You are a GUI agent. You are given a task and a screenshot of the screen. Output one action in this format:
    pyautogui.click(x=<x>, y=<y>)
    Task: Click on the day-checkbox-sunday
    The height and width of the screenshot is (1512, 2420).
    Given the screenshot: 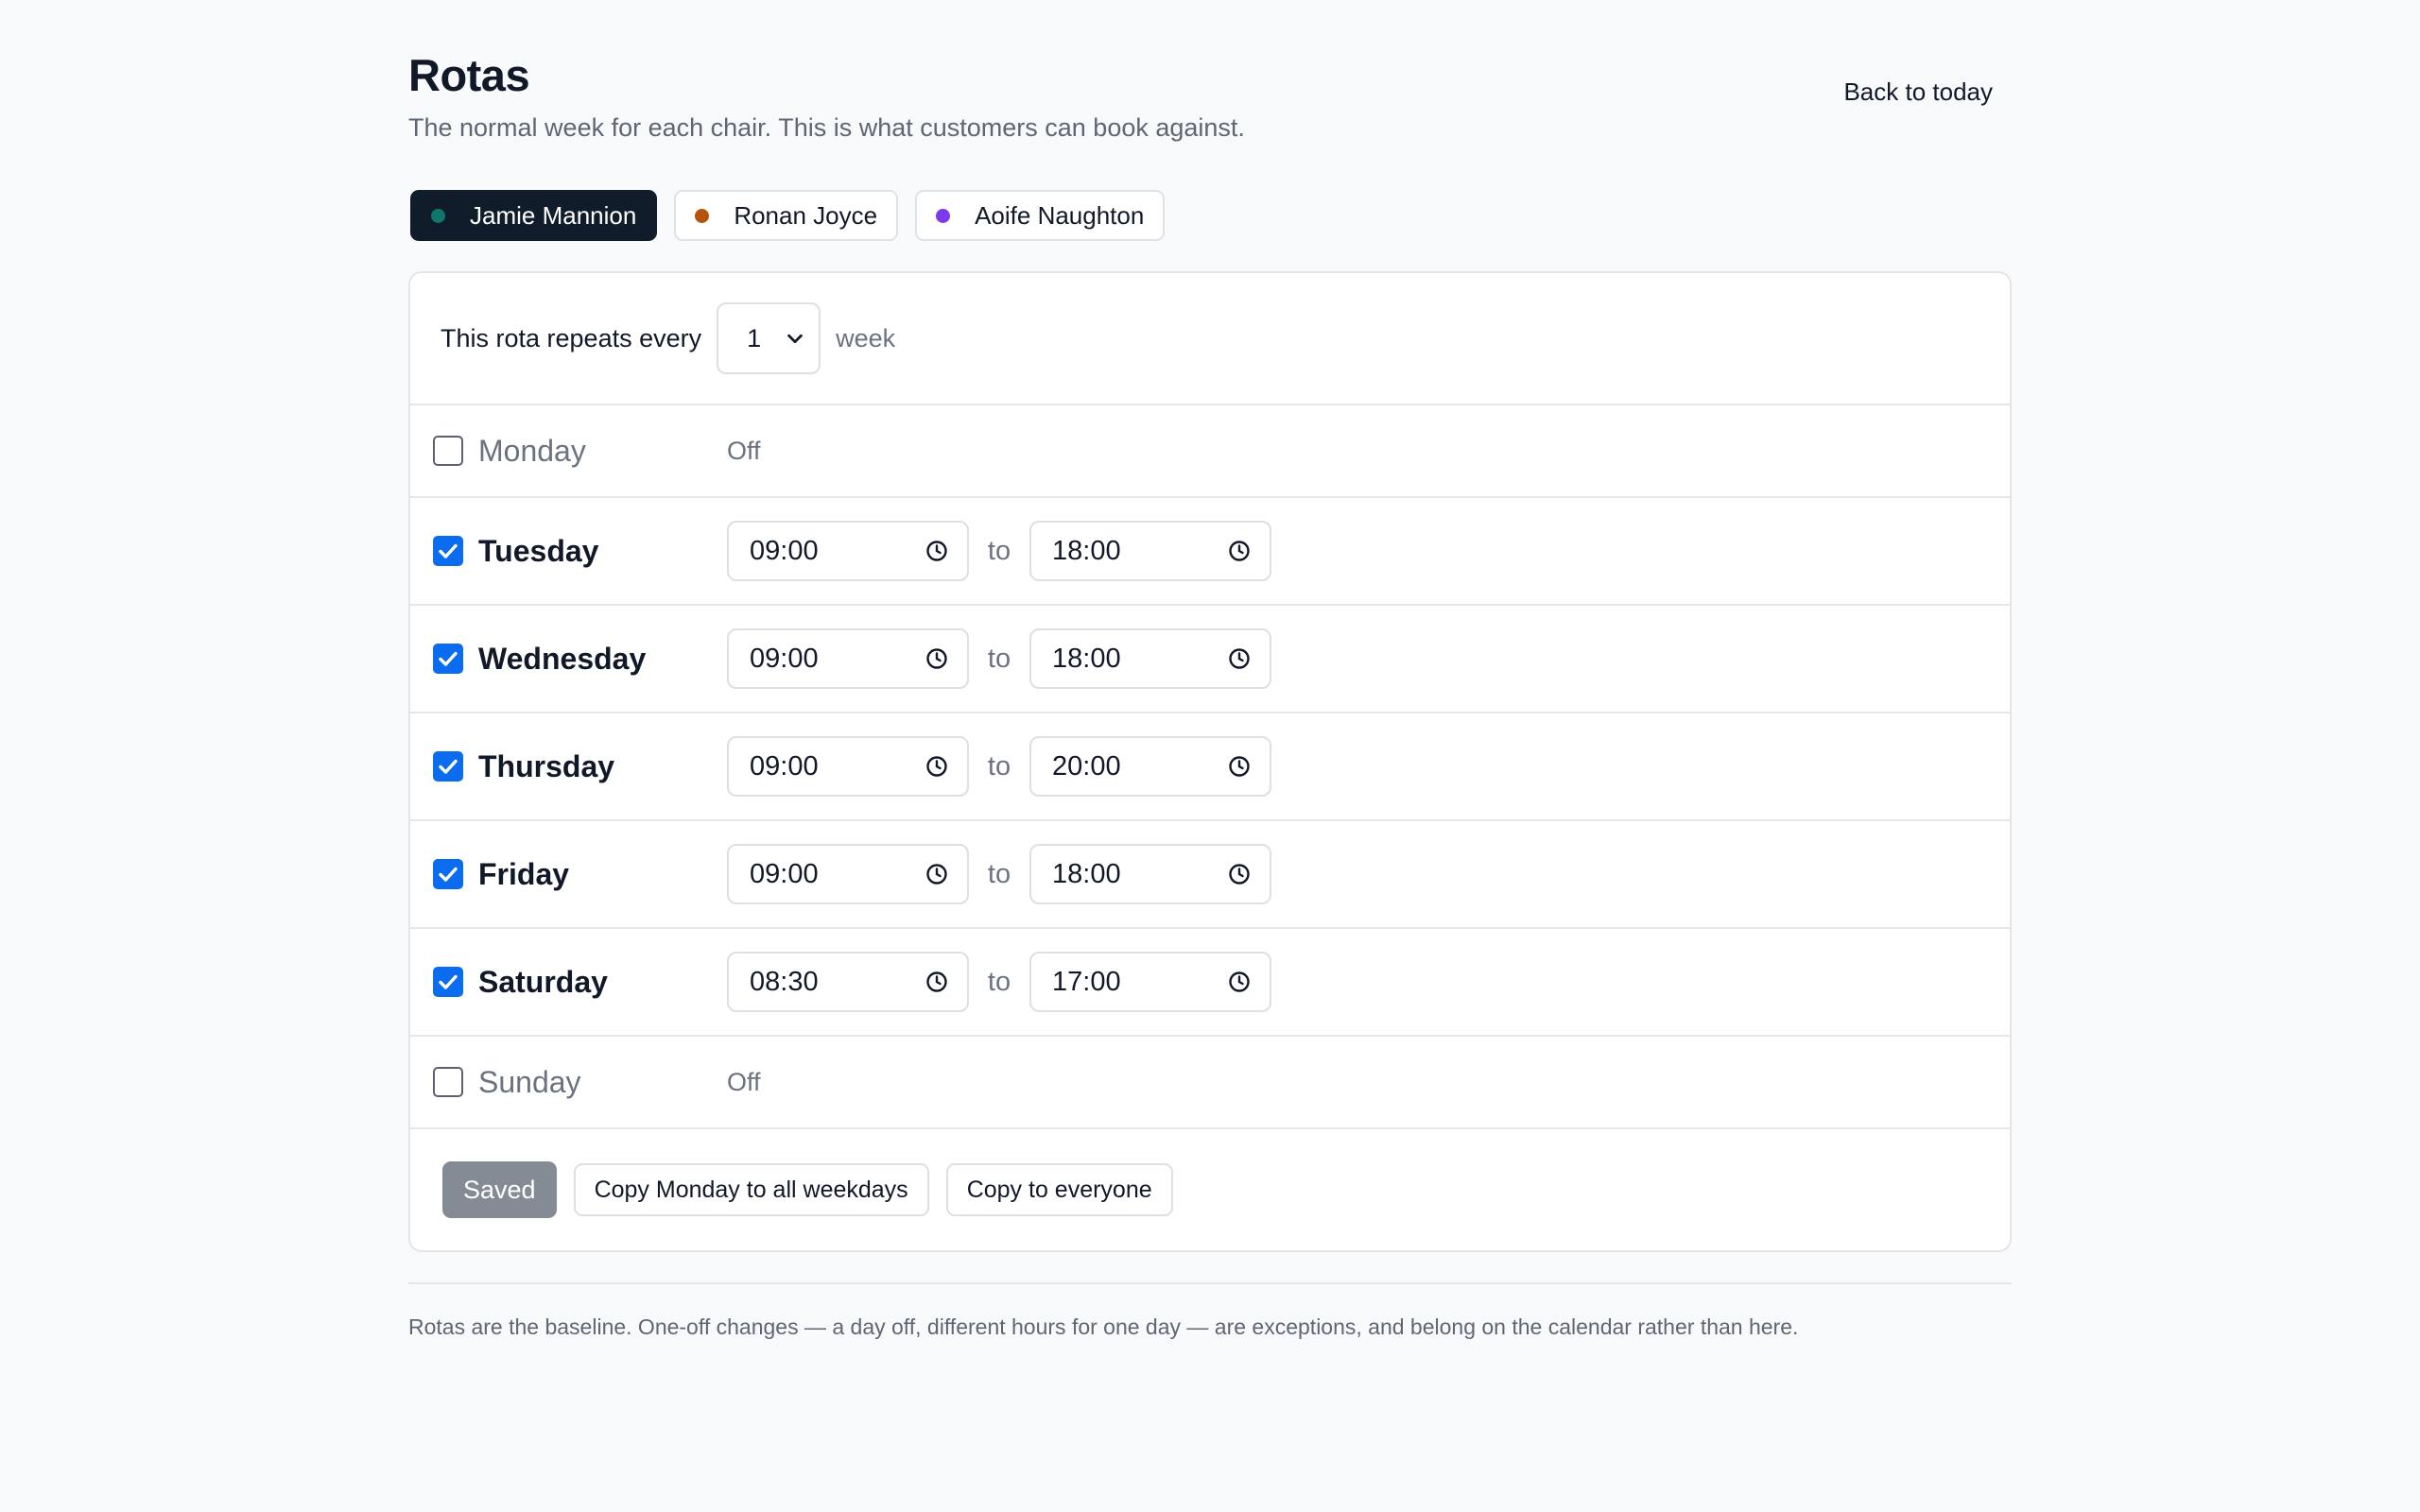 What is the action you would take?
    pyautogui.click(x=448, y=1082)
    